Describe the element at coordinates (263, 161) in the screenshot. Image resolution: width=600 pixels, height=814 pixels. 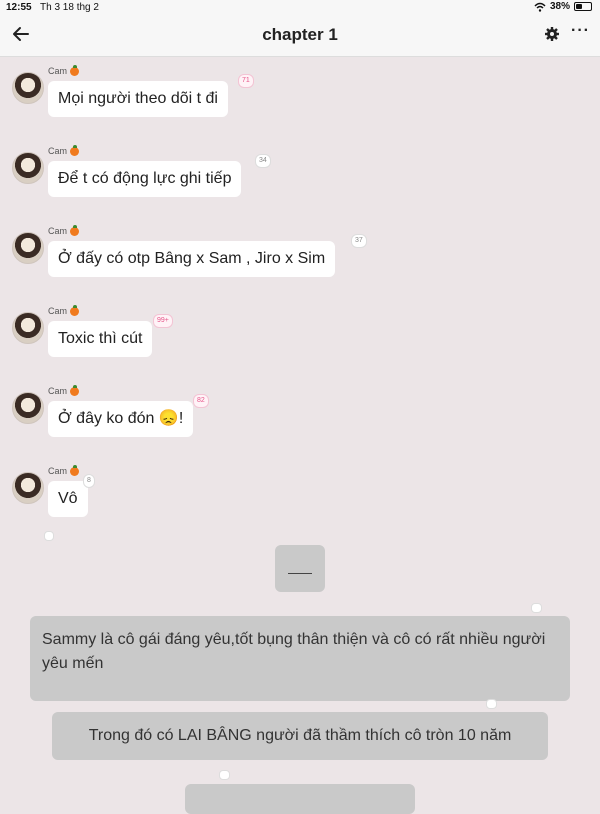
I see `comment-count-badge: 34` at that location.